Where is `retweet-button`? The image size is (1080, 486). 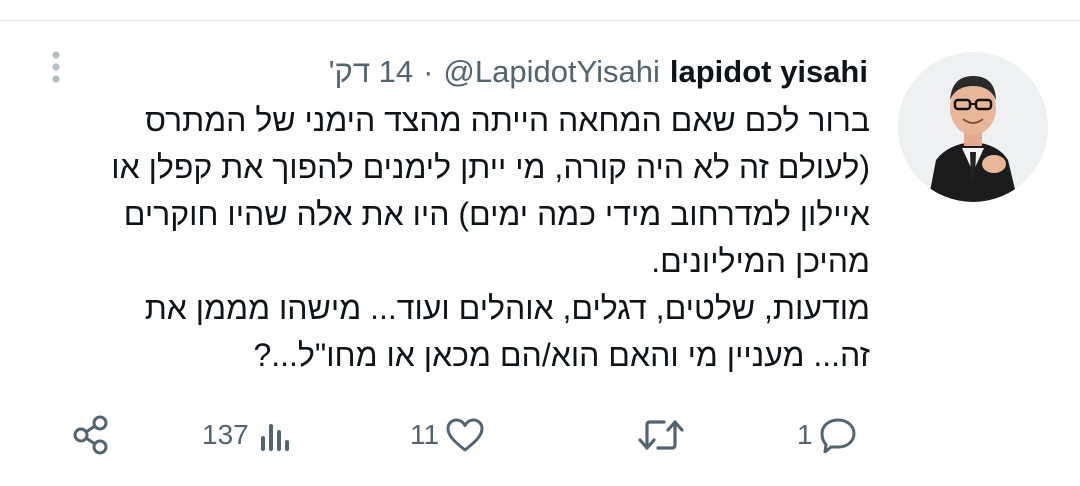
retweet-button is located at coordinates (658, 435).